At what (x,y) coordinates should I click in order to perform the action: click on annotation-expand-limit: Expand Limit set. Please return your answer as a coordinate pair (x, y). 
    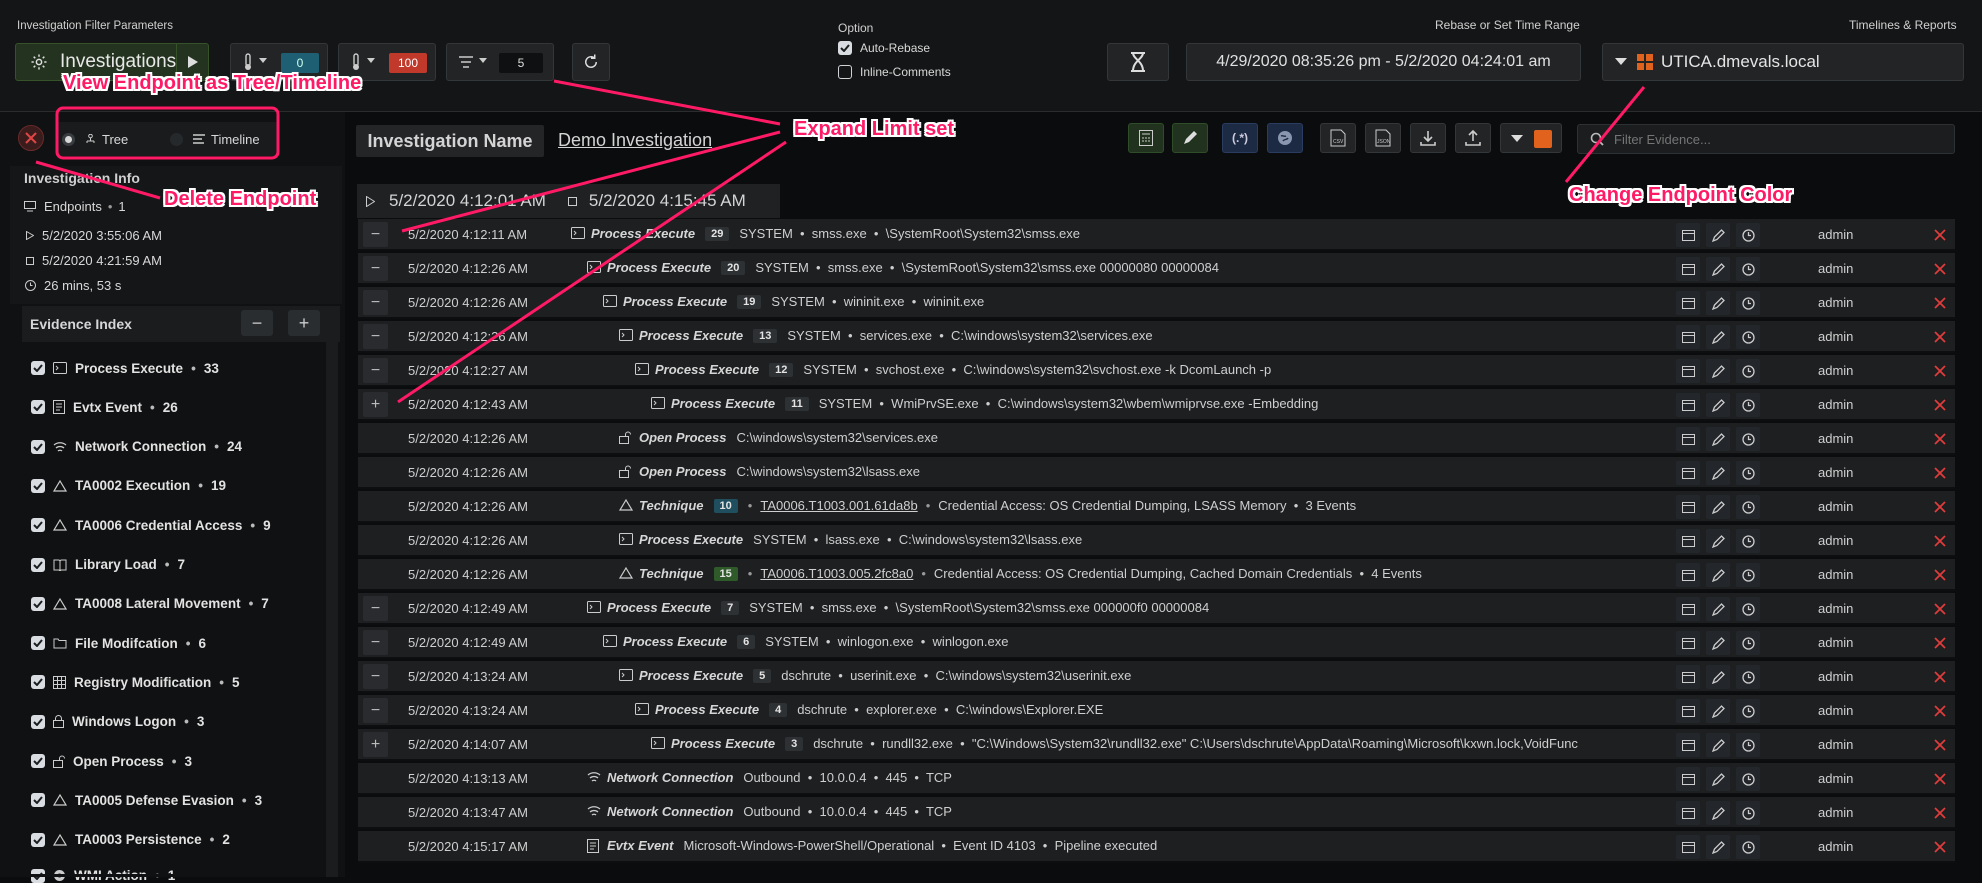
    Looking at the image, I should click on (874, 129).